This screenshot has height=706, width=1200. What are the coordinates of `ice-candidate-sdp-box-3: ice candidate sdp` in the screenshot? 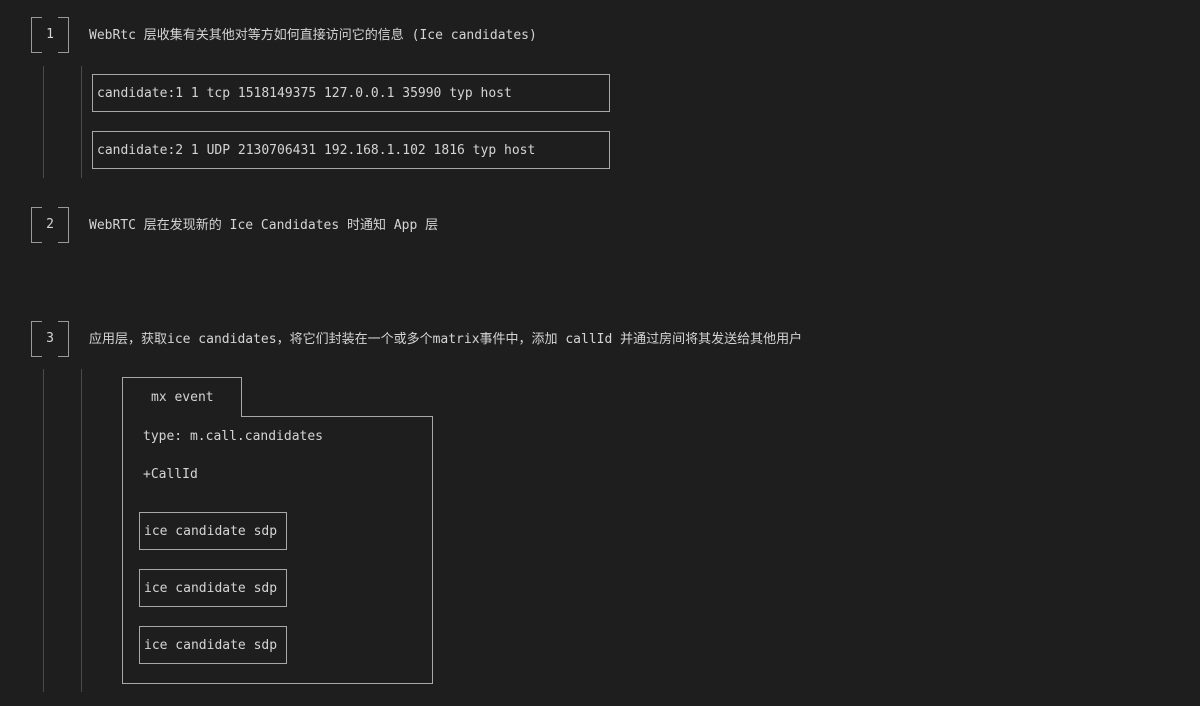 It's located at (213, 645).